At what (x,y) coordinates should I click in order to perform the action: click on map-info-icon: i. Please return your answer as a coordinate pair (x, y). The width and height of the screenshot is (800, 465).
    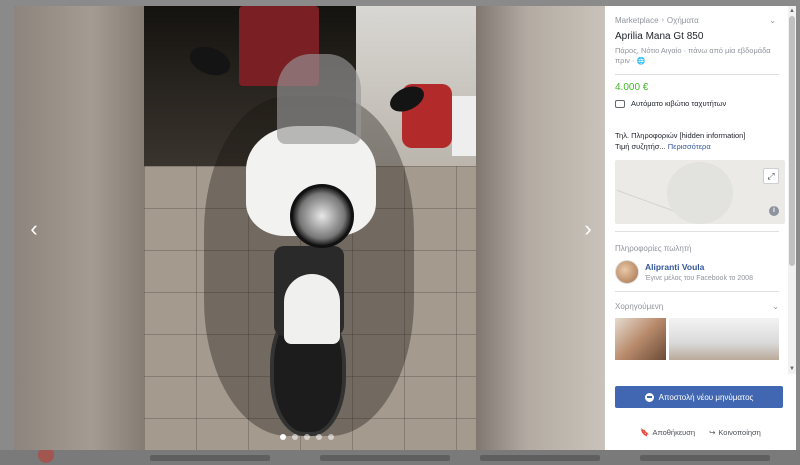
    Looking at the image, I should click on (774, 211).